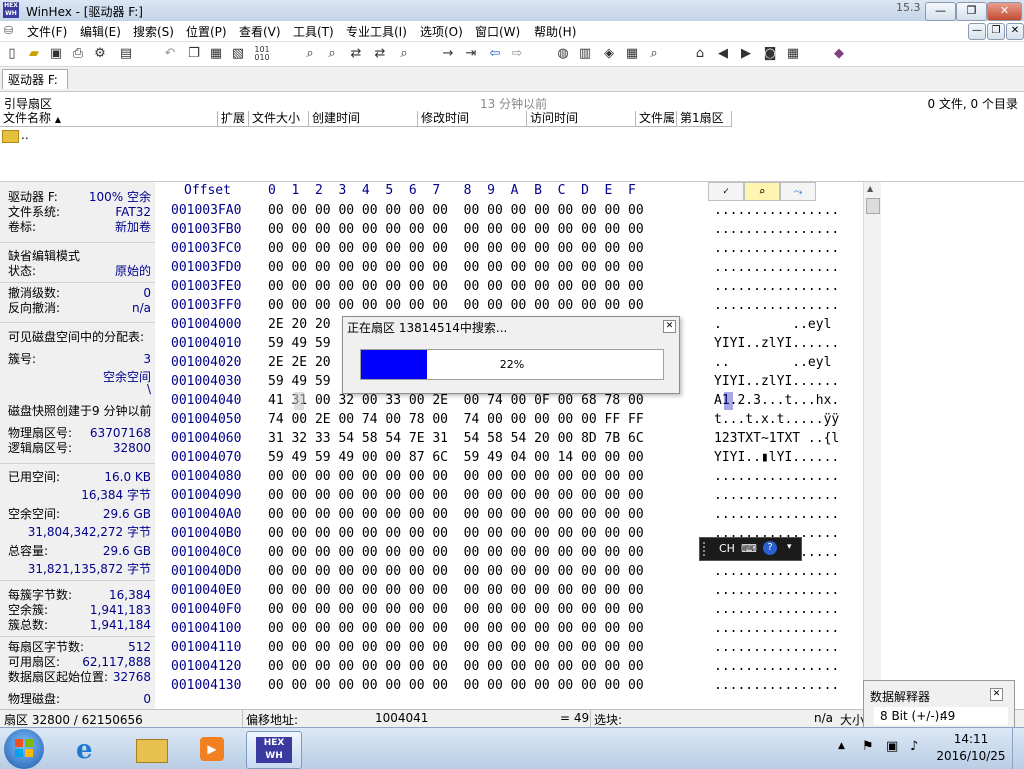 The width and height of the screenshot is (1024, 769). I want to click on explorer-taskbar-button, so click(151, 749).